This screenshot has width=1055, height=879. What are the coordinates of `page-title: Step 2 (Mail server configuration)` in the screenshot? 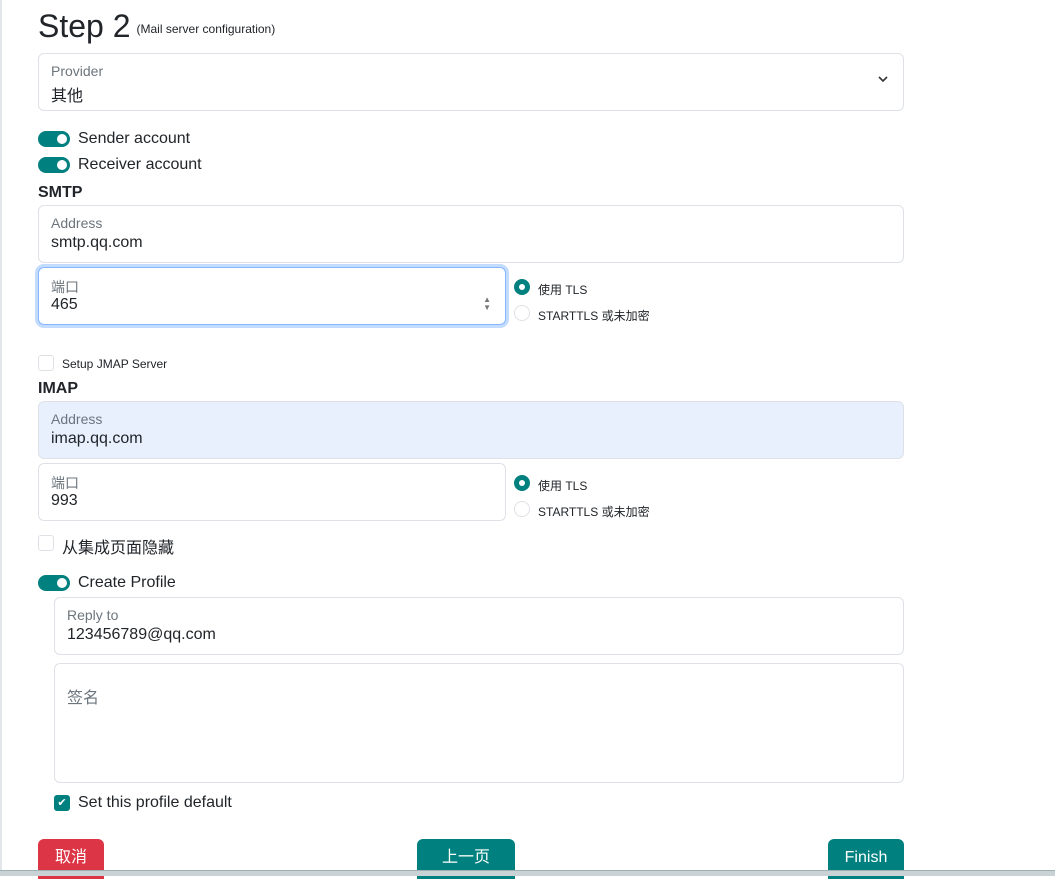 It's located at (157, 26).